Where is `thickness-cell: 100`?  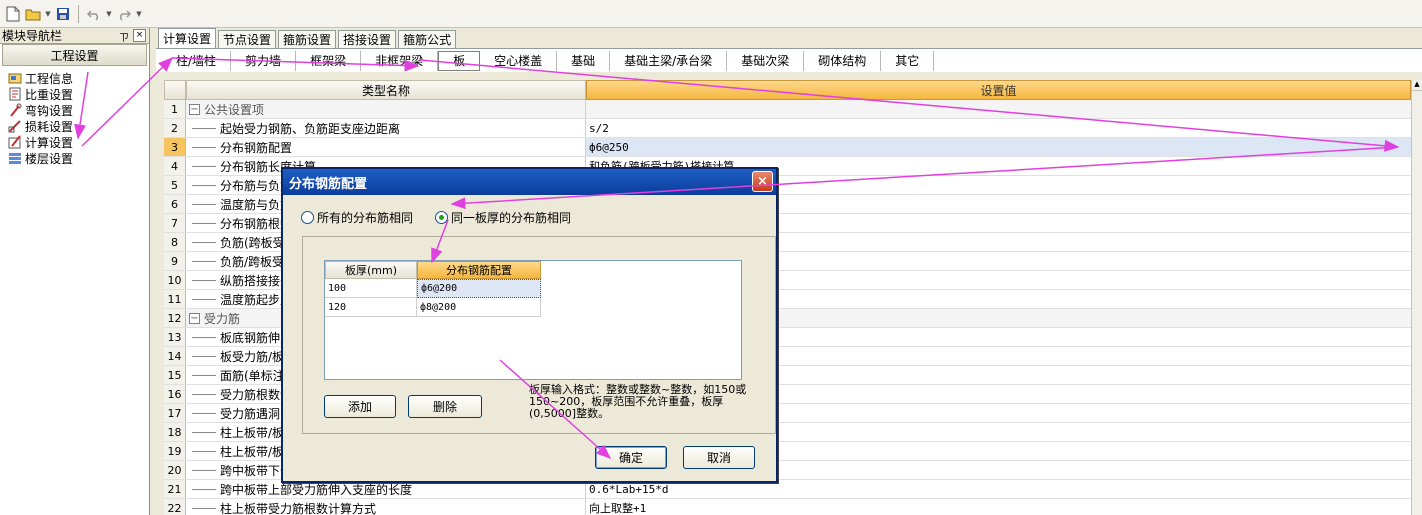 thickness-cell: 100 is located at coordinates (371, 288).